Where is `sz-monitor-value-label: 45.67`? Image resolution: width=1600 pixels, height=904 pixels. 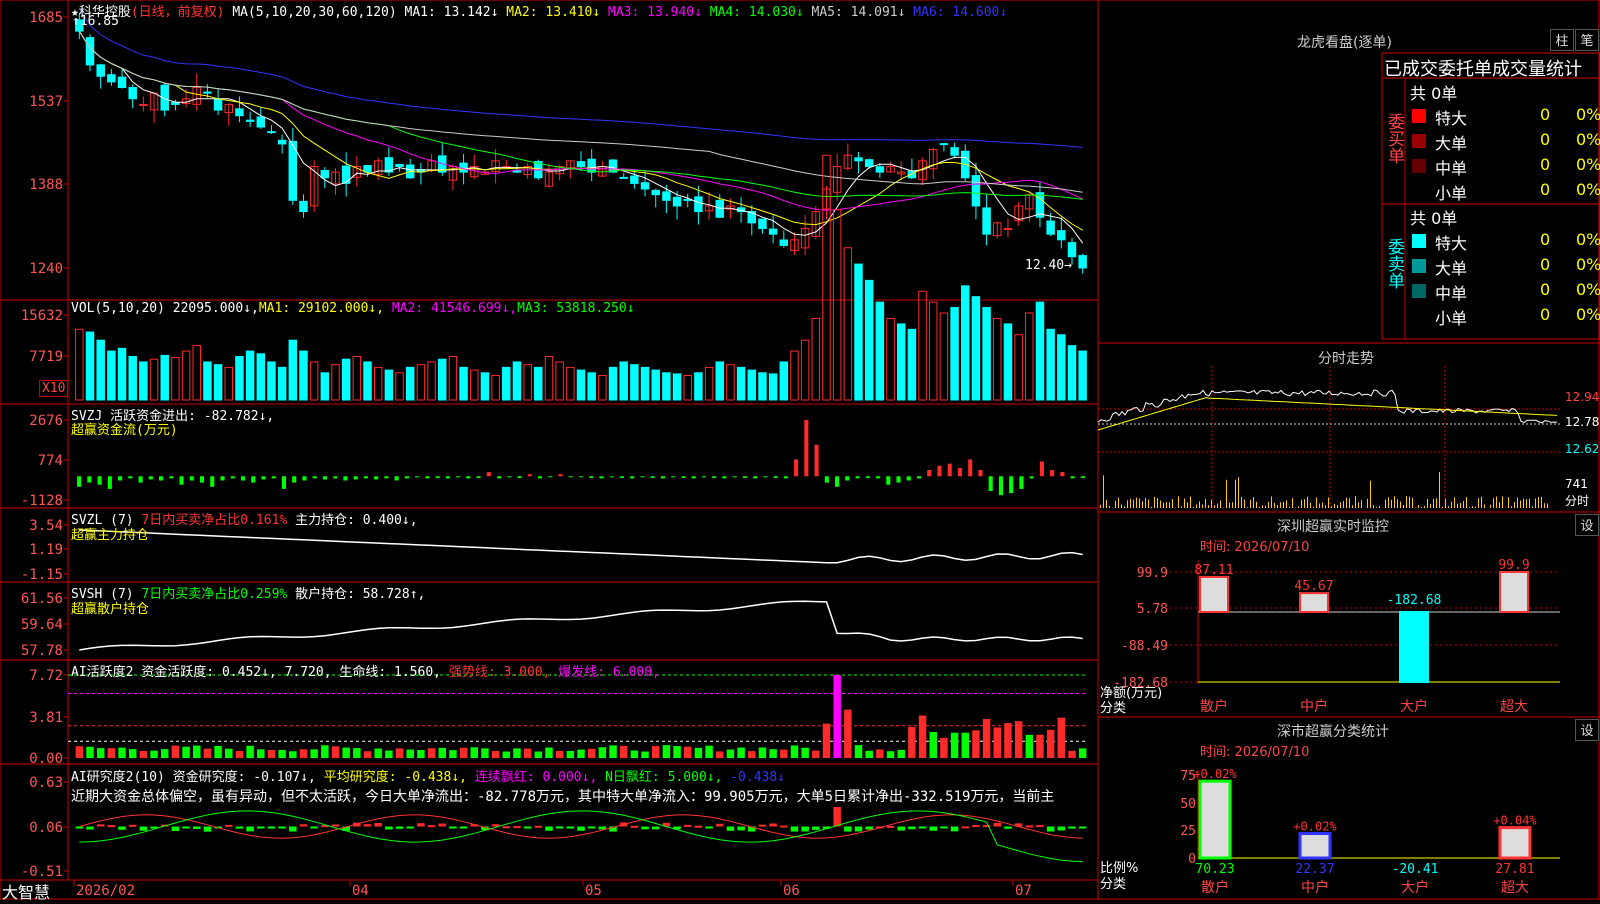
sz-monitor-value-label: 45.67 is located at coordinates (1313, 586).